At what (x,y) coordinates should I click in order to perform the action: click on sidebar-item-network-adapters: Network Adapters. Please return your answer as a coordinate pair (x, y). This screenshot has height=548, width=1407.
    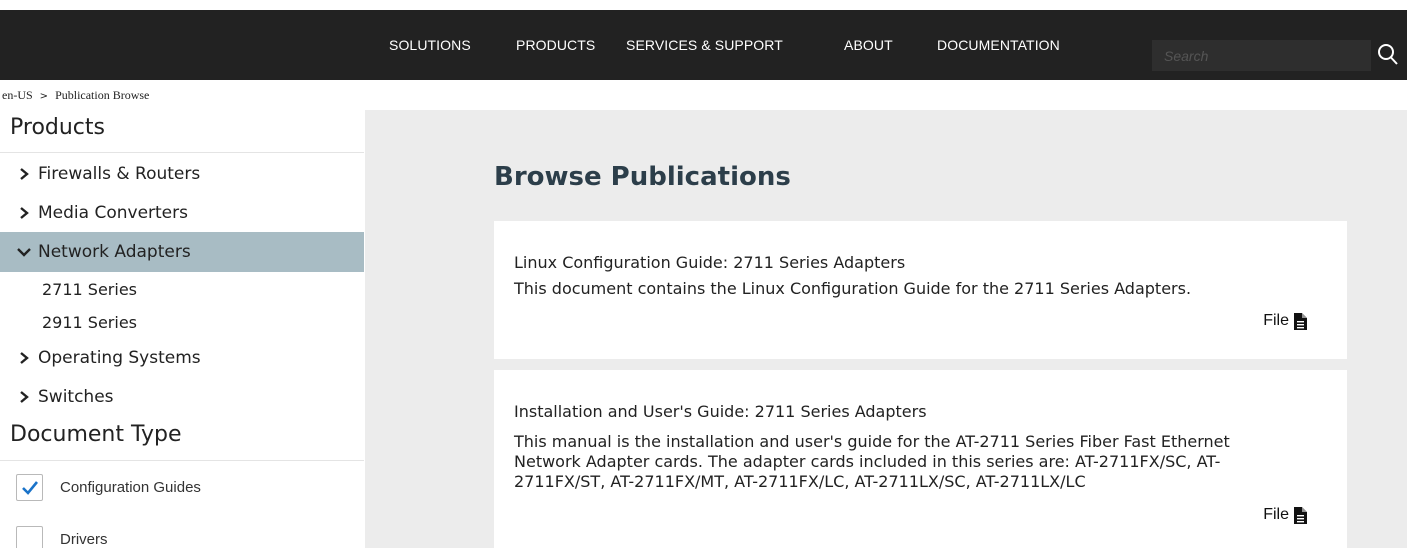
    Looking at the image, I should click on (182, 252).